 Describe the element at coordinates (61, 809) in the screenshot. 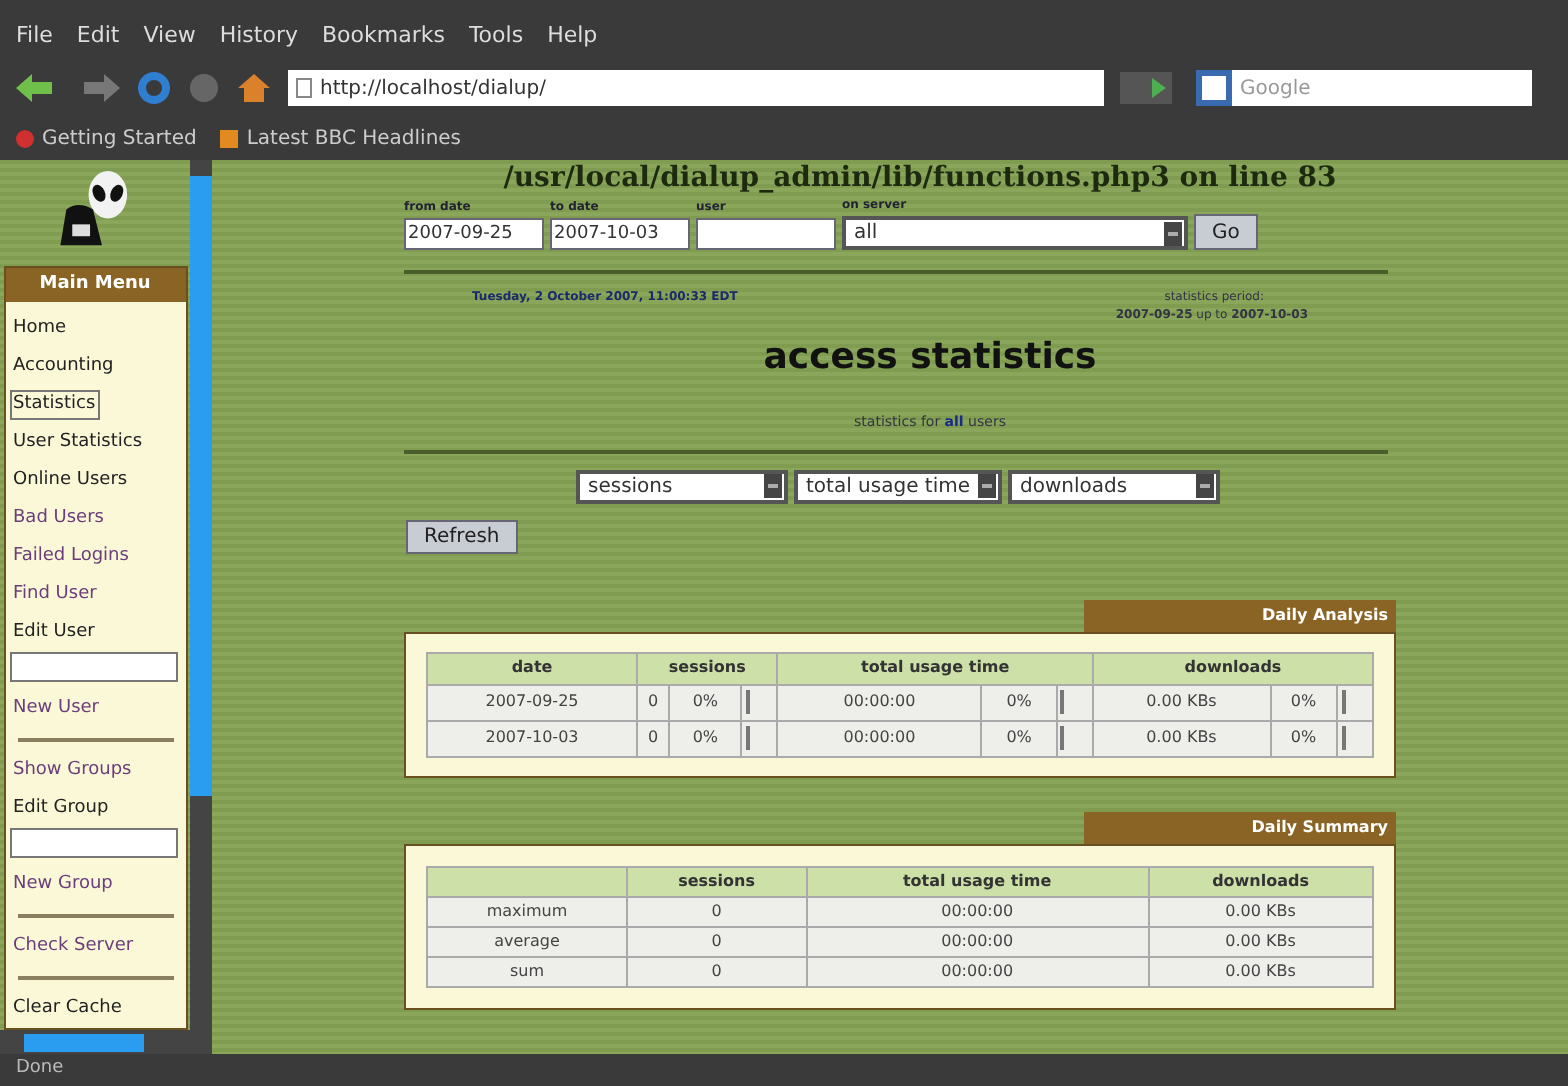

I see `menu-link: Edit Group` at that location.